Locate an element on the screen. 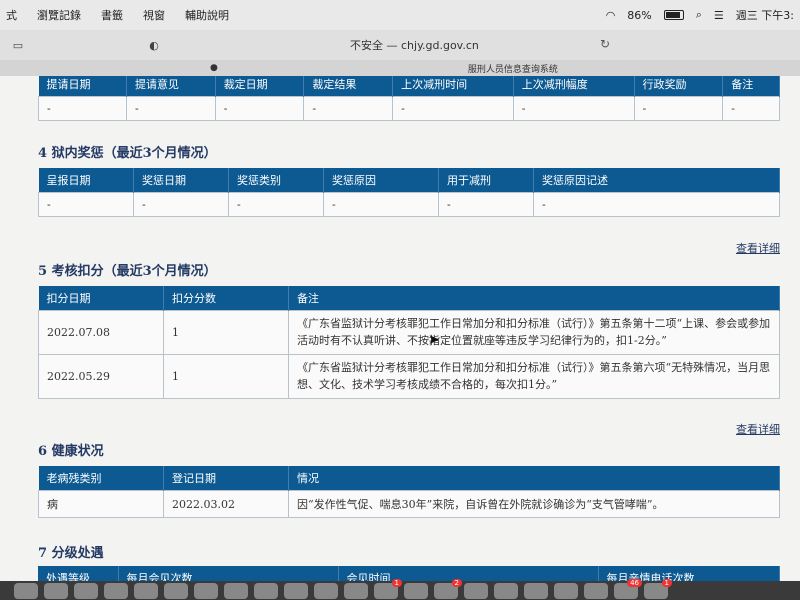 This screenshot has height=600, width=800. tab-left: ● is located at coordinates (214, 68).